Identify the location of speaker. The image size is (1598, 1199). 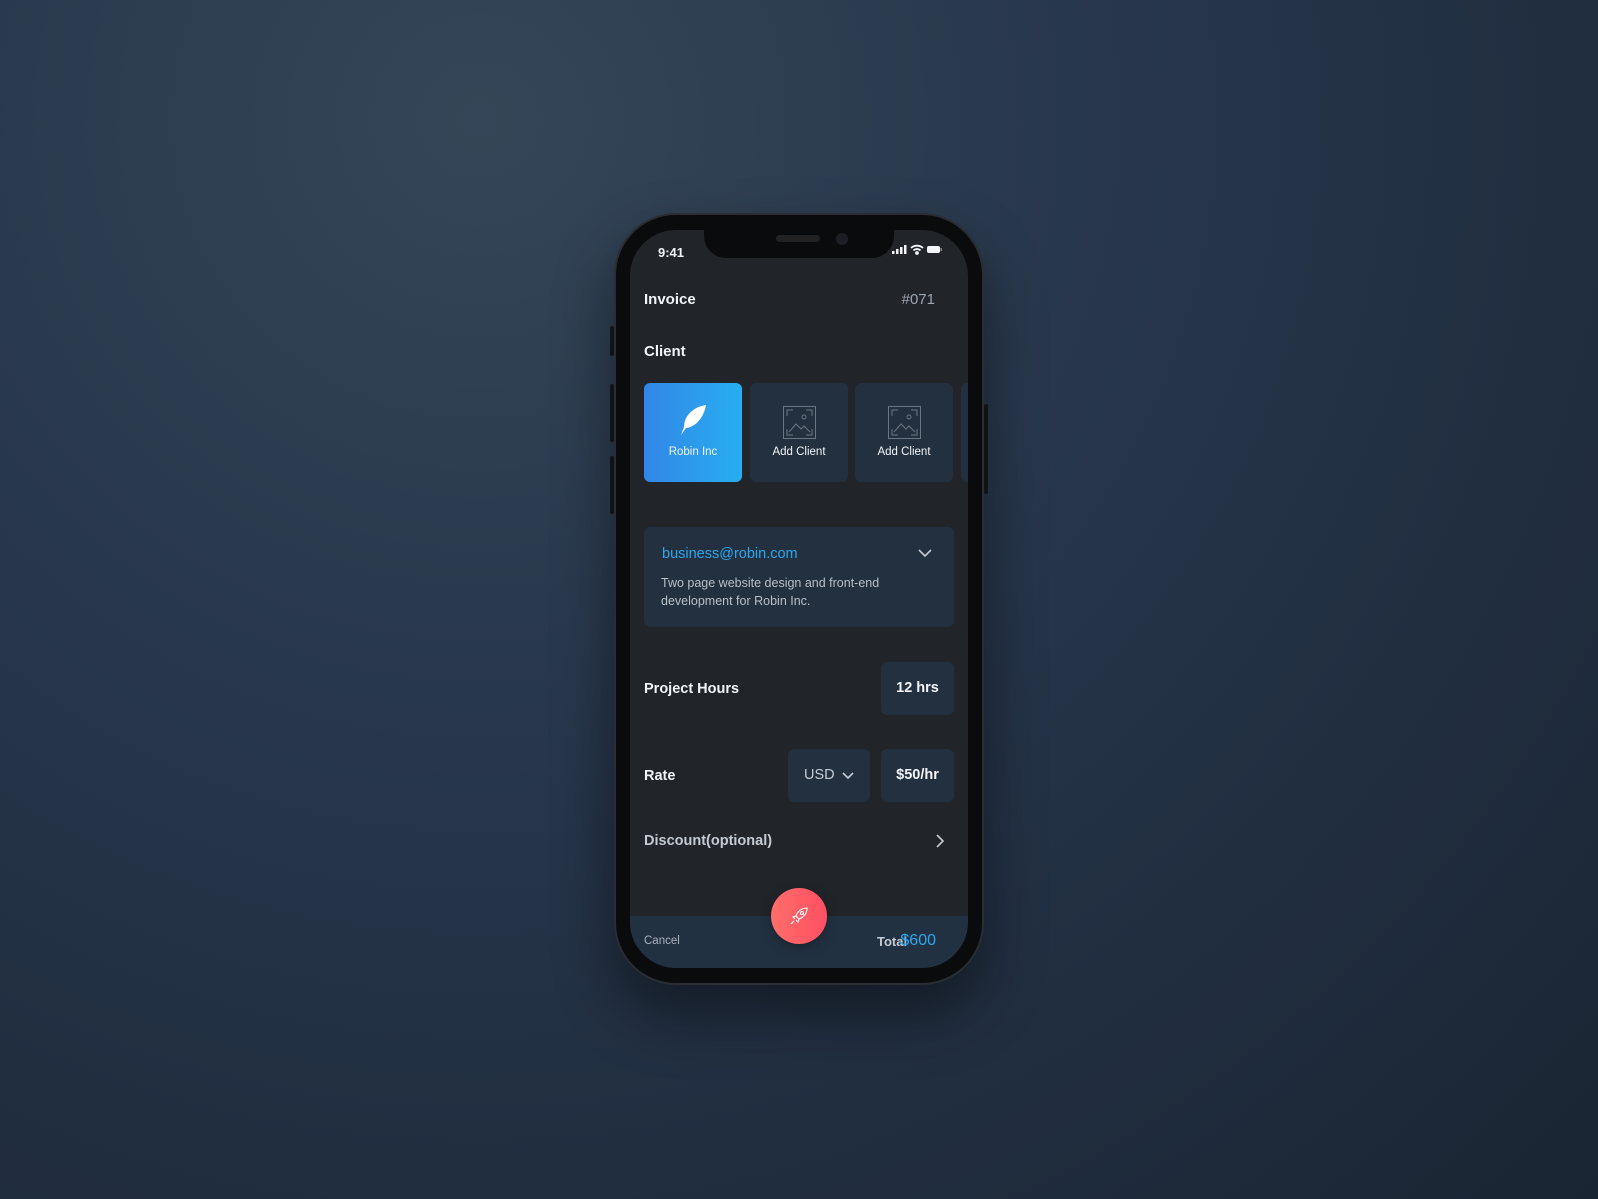
(798, 238).